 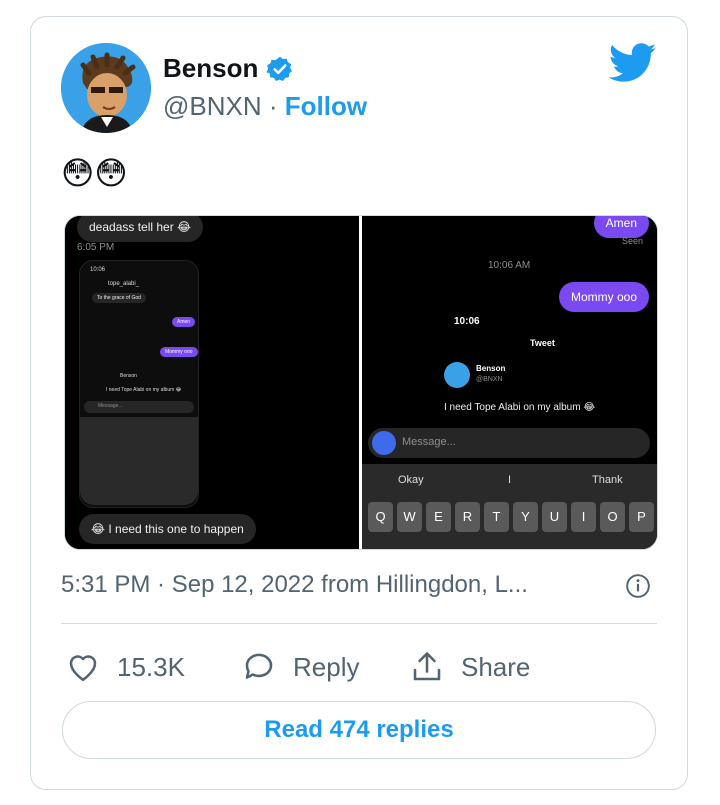 I want to click on phone-msg-1: To the grace of God, so click(x=119, y=298).